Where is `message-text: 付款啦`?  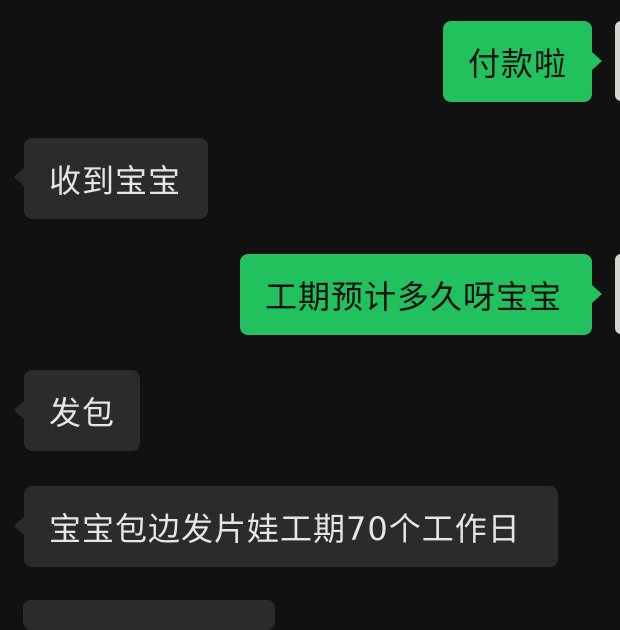 message-text: 付款啦 is located at coordinates (518, 63).